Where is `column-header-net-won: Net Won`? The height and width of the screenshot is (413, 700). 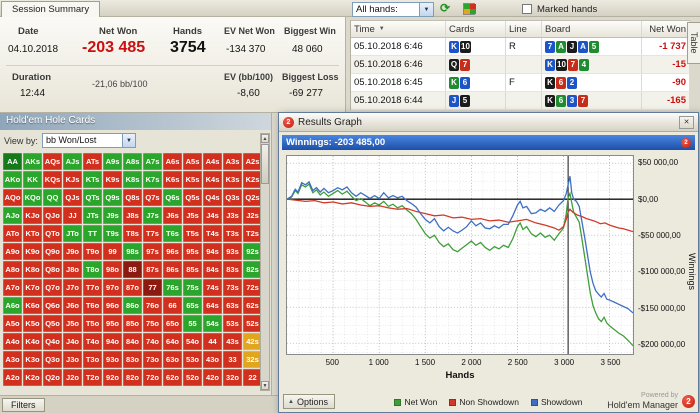
column-header-net-won: Net Won is located at coordinates (666, 29).